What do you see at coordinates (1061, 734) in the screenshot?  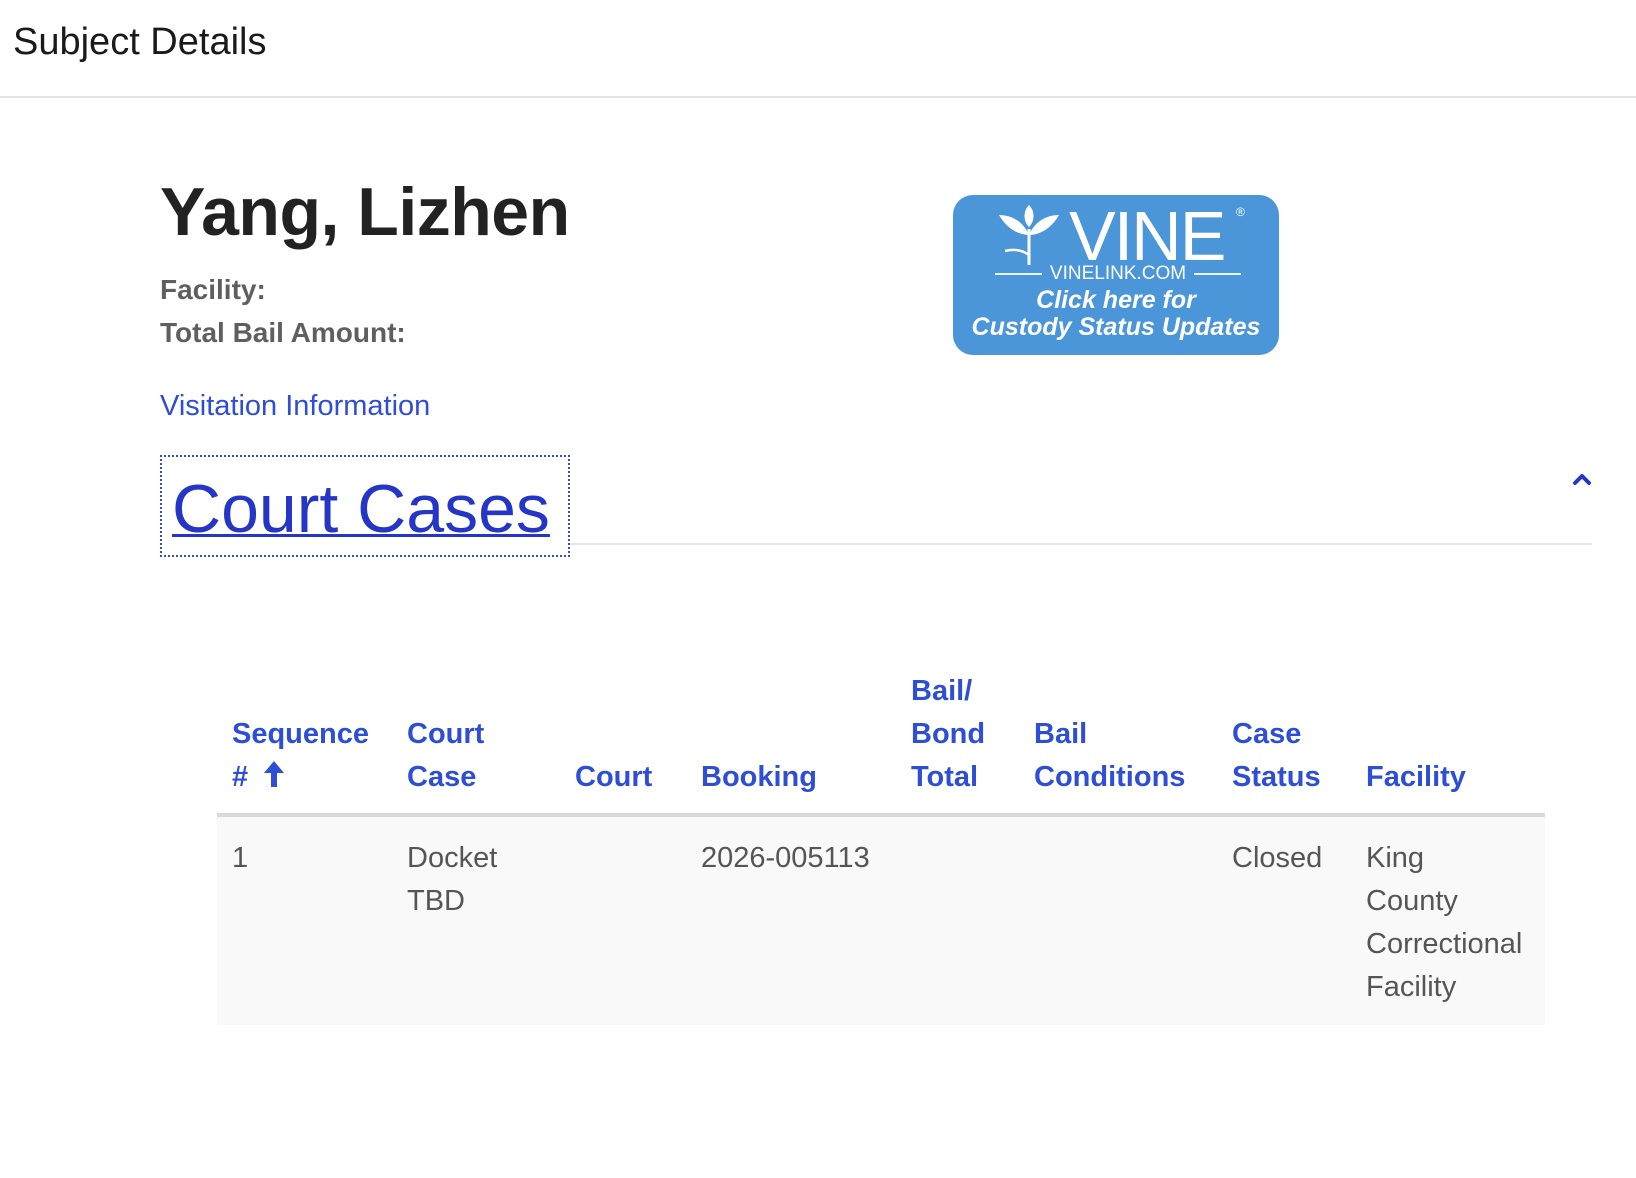 I see `header-label: Bail` at bounding box center [1061, 734].